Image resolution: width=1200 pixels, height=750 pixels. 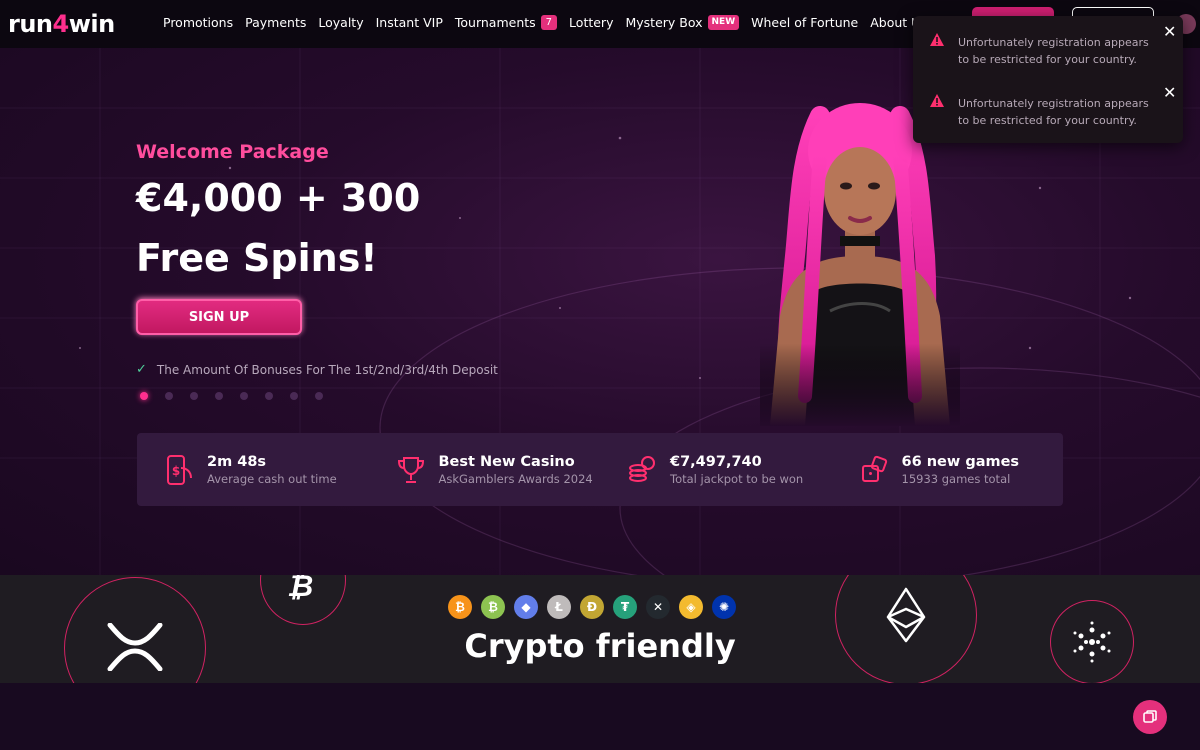 I want to click on nav-instant-vip: Instant VIP, so click(x=409, y=22).